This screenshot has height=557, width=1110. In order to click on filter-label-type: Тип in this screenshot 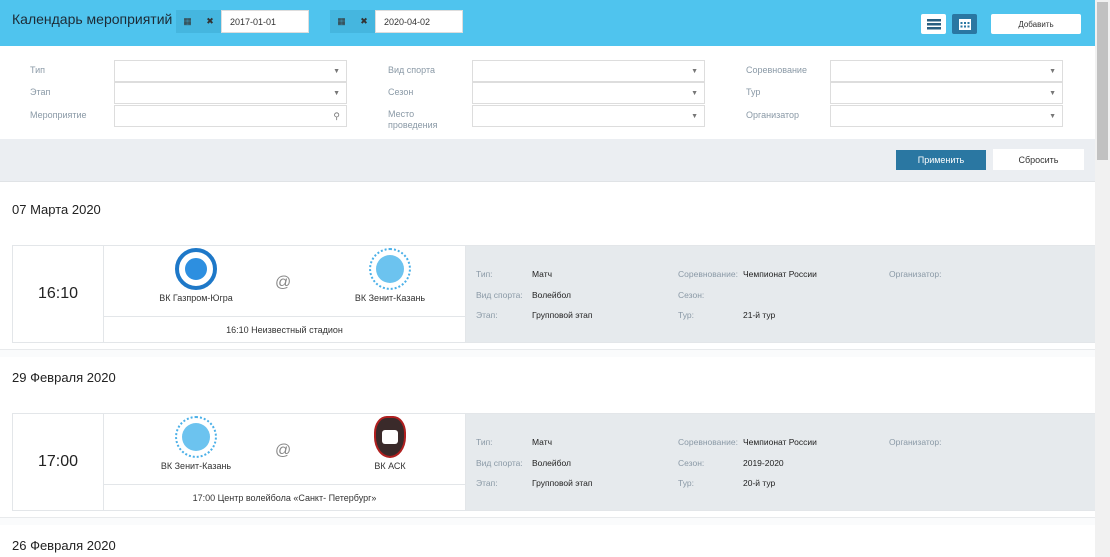, I will do `click(38, 70)`.